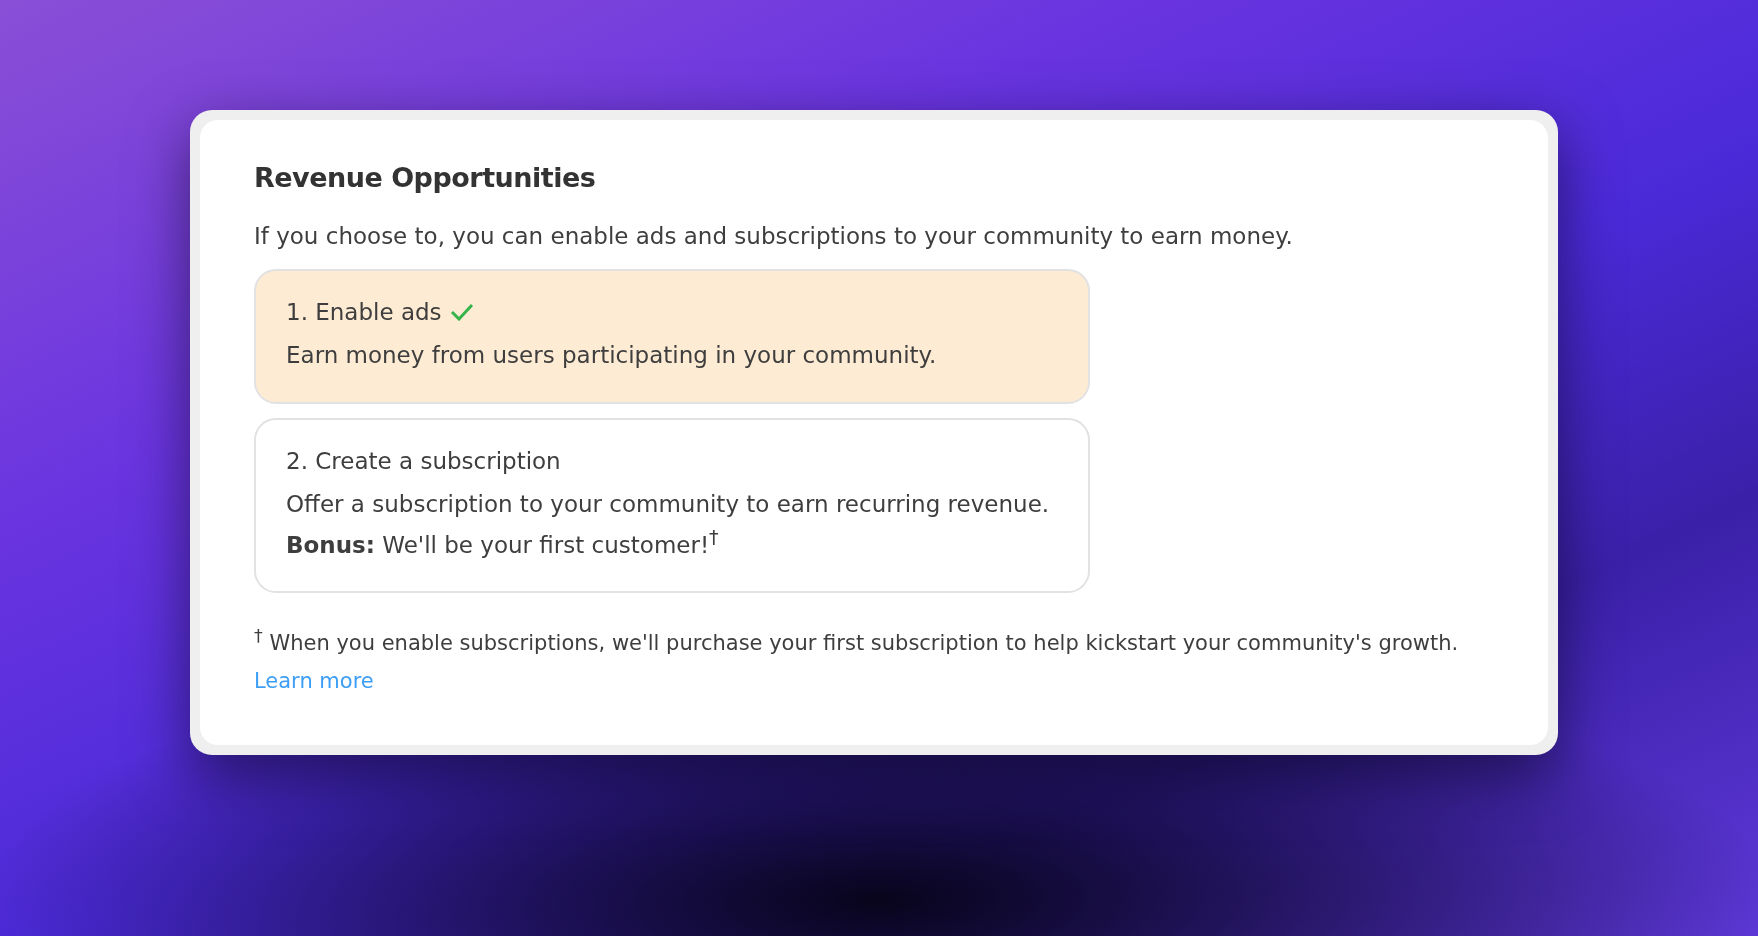  Describe the element at coordinates (461, 312) in the screenshot. I see `check-icon` at that location.